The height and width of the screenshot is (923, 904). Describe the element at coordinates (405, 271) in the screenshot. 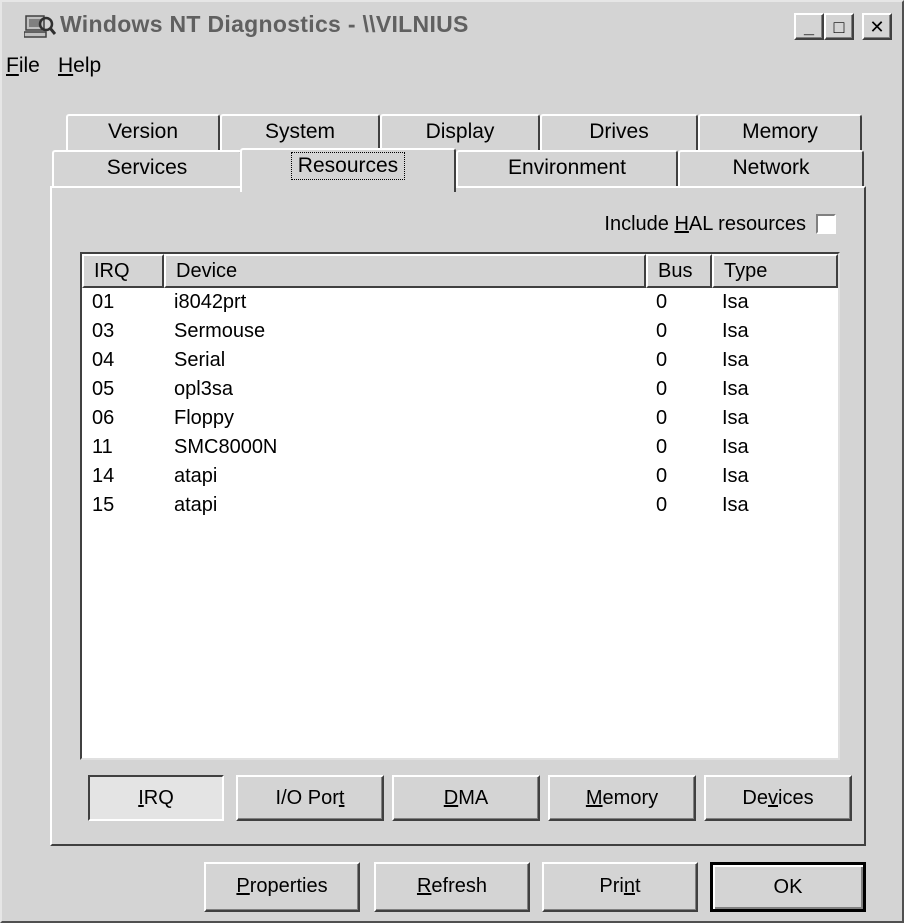

I see `column-header-device: Device` at that location.